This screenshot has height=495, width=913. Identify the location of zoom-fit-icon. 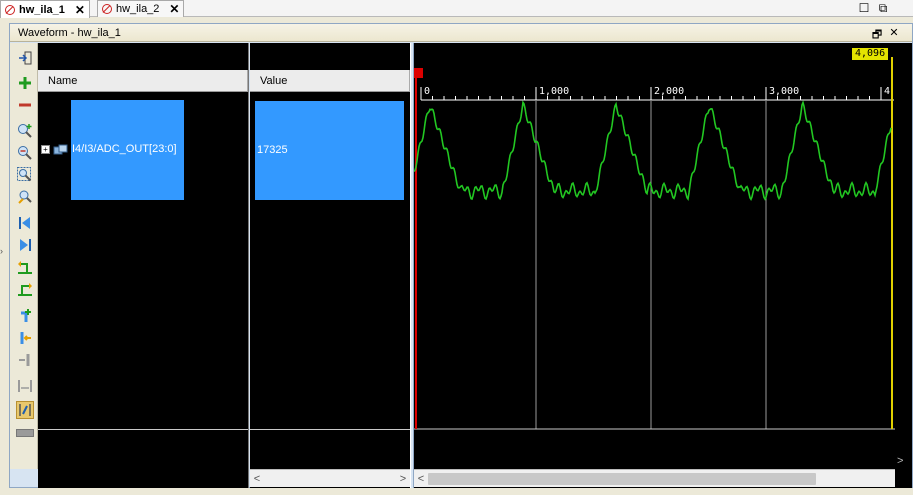
(25, 58).